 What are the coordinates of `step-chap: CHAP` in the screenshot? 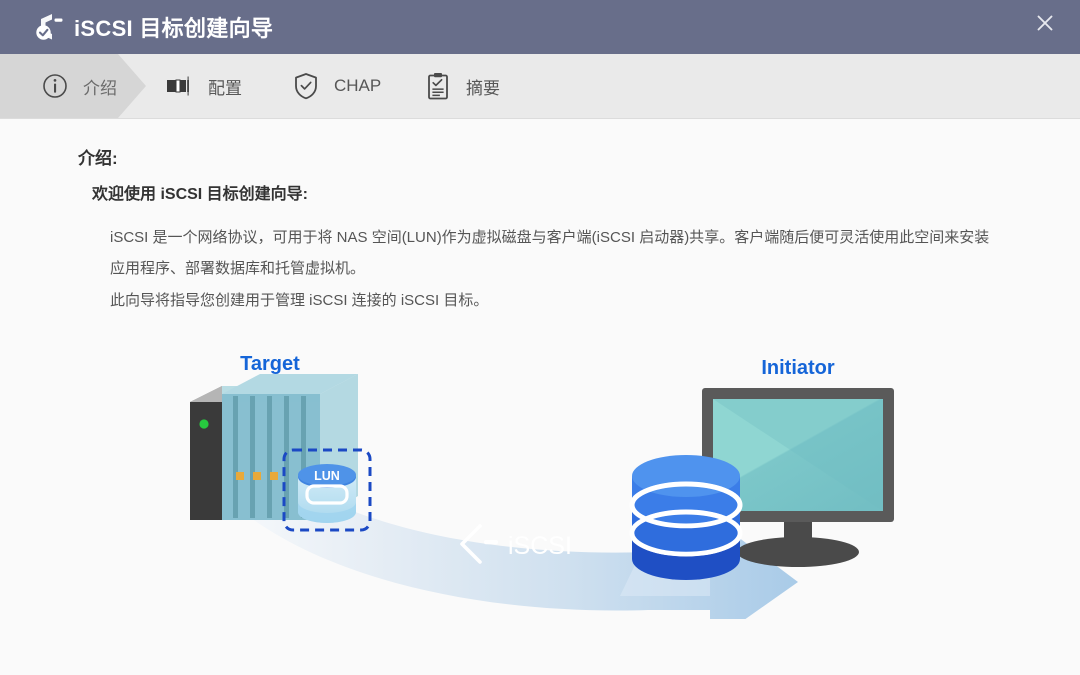 It's located at (336, 86).